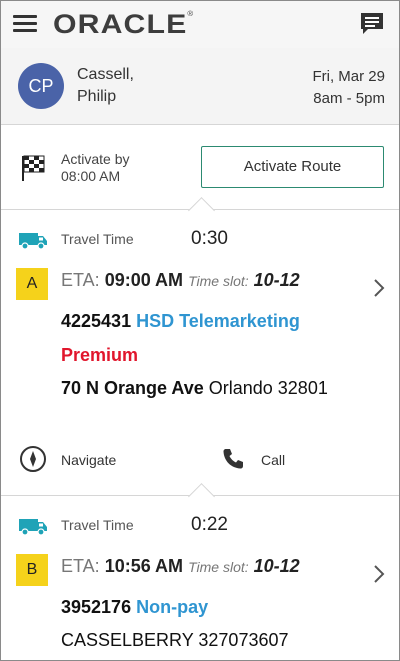 The image size is (400, 661). I want to click on activity-title: 3952176 Non-pay, so click(134, 607).